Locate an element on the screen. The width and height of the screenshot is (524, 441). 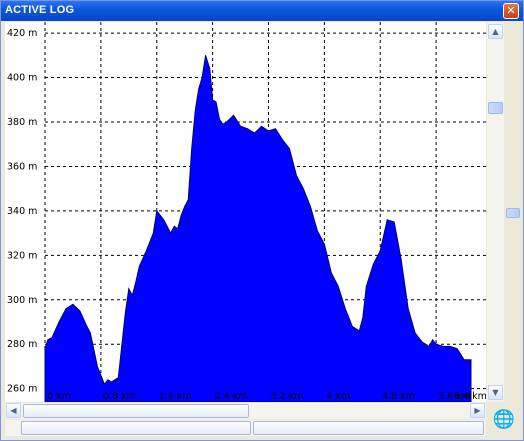
x-tick-label: 4.8 km is located at coordinates (398, 396).